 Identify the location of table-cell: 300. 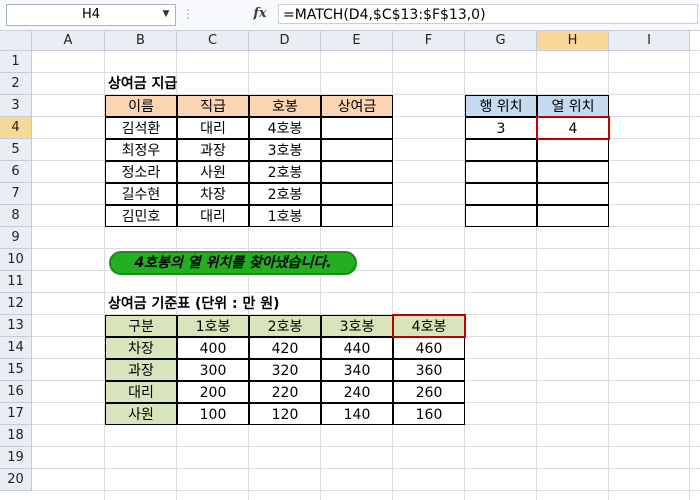
(213, 370).